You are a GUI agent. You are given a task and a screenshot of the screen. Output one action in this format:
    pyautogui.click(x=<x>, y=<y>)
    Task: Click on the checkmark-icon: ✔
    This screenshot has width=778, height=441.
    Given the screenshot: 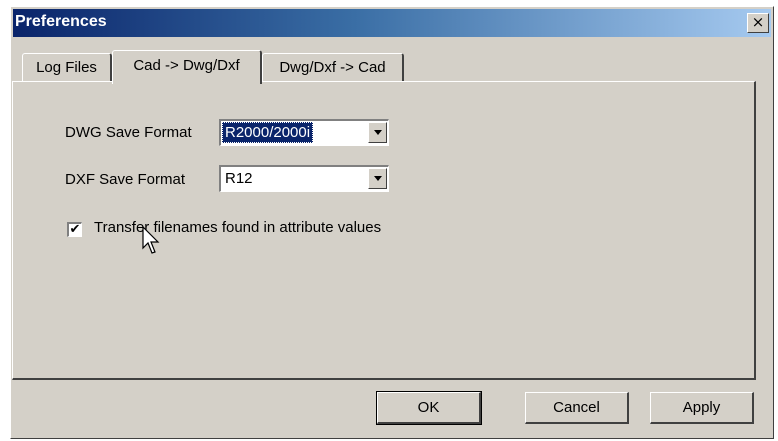 What is the action you would take?
    pyautogui.click(x=75, y=229)
    